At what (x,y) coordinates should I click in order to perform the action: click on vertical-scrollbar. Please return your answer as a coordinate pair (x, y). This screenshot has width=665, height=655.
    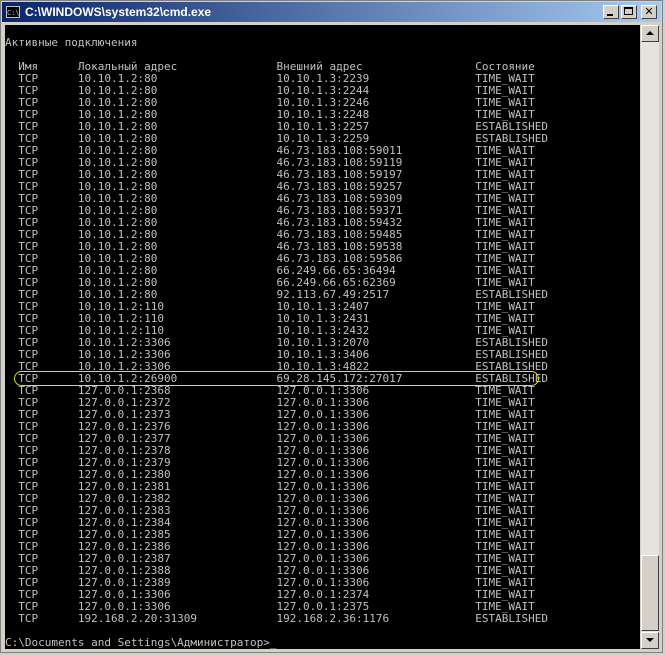
    Looking at the image, I should click on (650, 337).